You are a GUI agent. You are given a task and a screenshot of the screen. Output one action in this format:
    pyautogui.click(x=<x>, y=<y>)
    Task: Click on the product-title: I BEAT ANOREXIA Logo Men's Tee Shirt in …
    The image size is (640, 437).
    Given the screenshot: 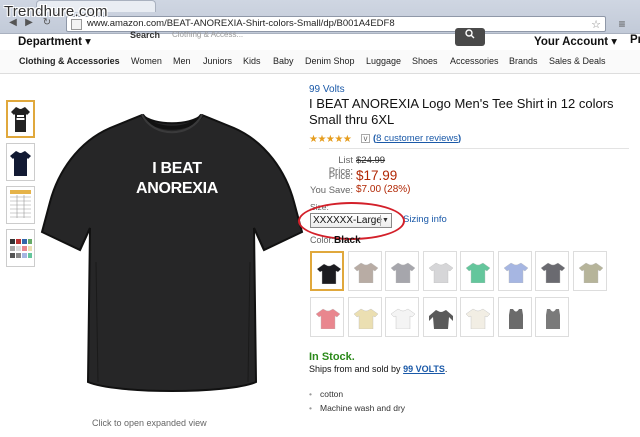 What is the action you would take?
    pyautogui.click(x=461, y=111)
    